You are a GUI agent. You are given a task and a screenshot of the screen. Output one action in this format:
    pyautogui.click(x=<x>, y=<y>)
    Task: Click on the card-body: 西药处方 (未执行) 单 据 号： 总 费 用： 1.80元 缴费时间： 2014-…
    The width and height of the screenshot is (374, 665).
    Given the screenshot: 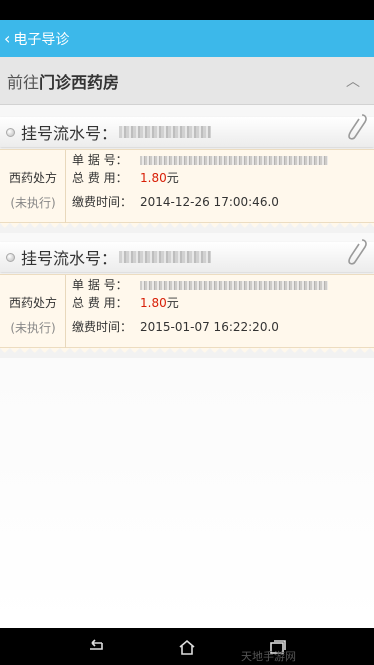 What is the action you would take?
    pyautogui.click(x=187, y=186)
    